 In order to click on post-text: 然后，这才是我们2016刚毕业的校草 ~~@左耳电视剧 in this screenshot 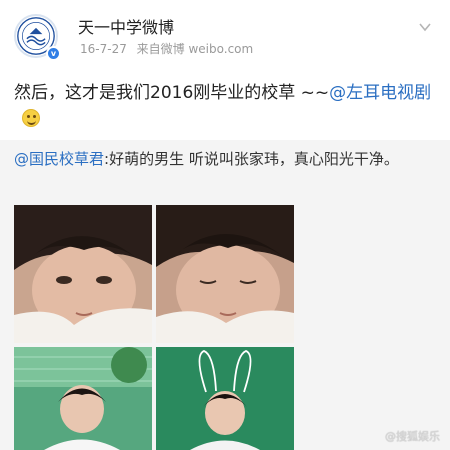, I will do `click(224, 106)`.